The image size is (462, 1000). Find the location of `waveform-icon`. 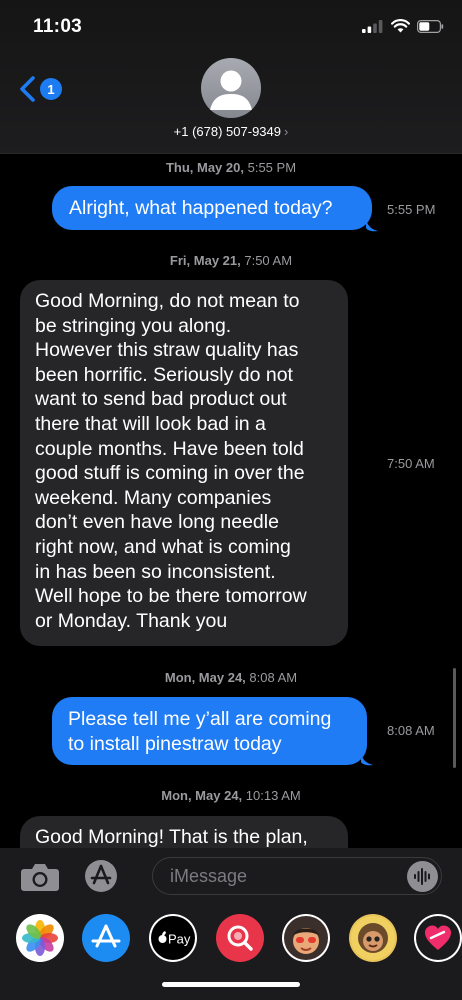

waveform-icon is located at coordinates (422, 876).